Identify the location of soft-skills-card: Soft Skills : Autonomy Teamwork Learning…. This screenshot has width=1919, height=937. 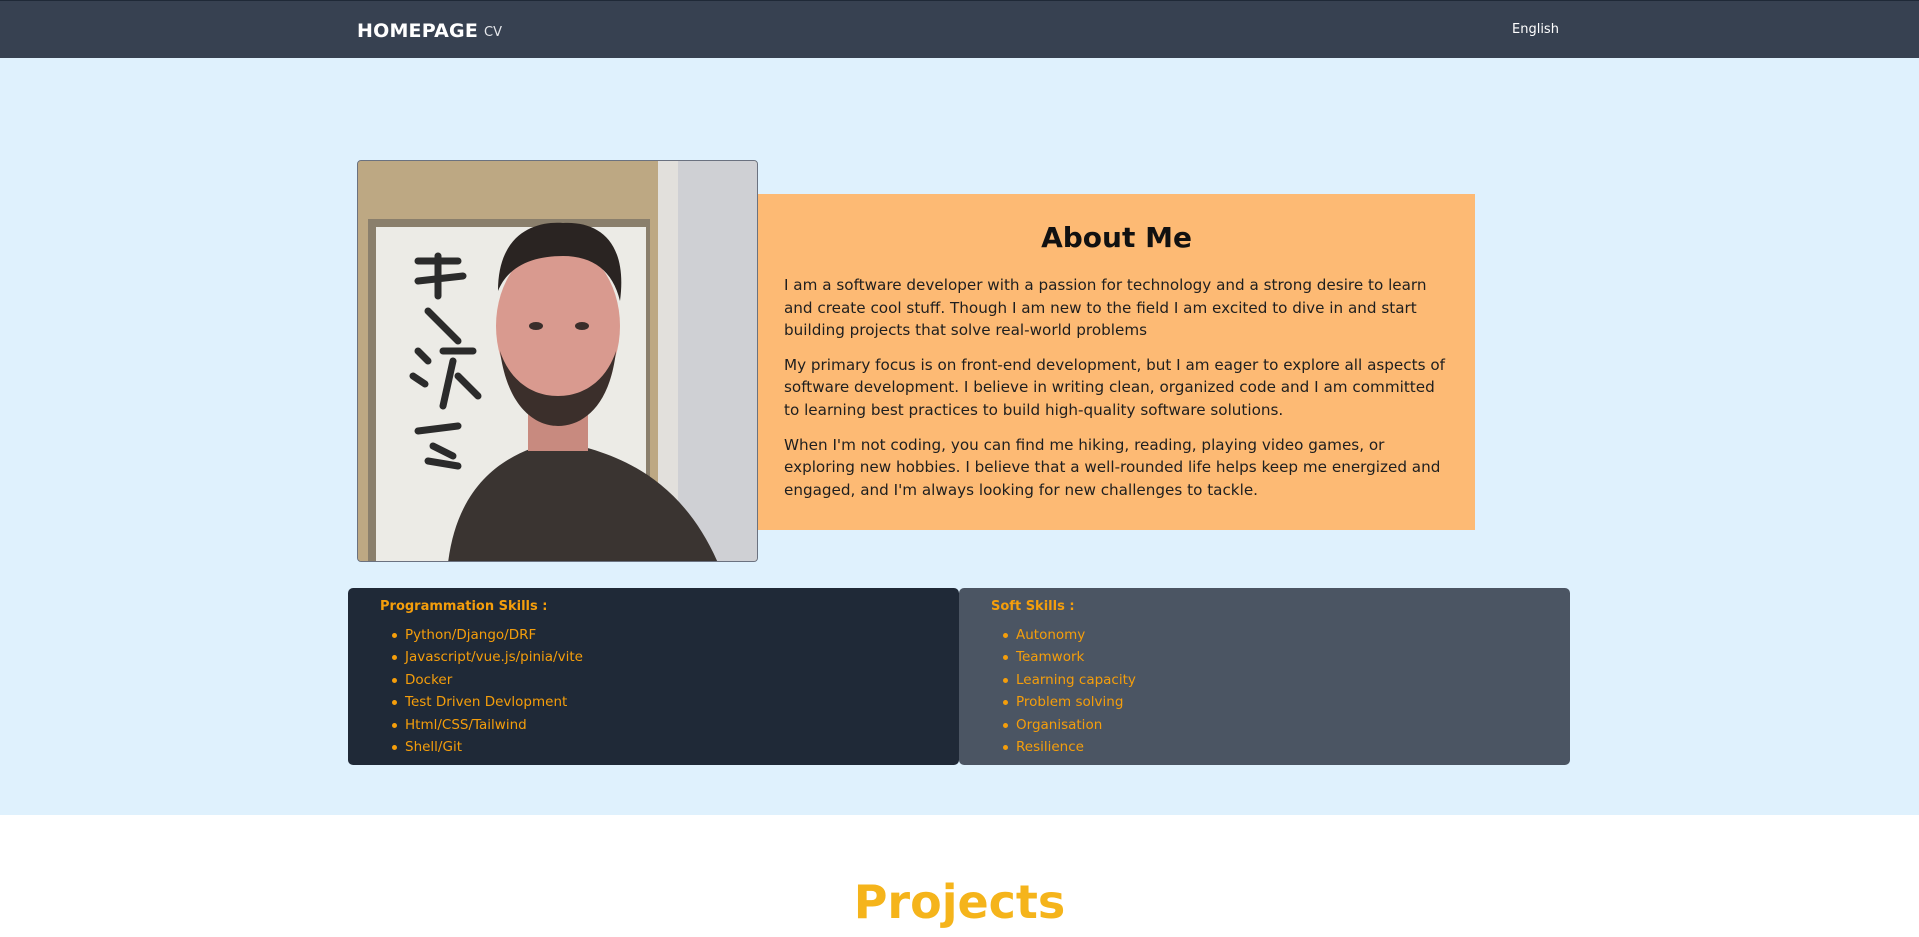
(1264, 676).